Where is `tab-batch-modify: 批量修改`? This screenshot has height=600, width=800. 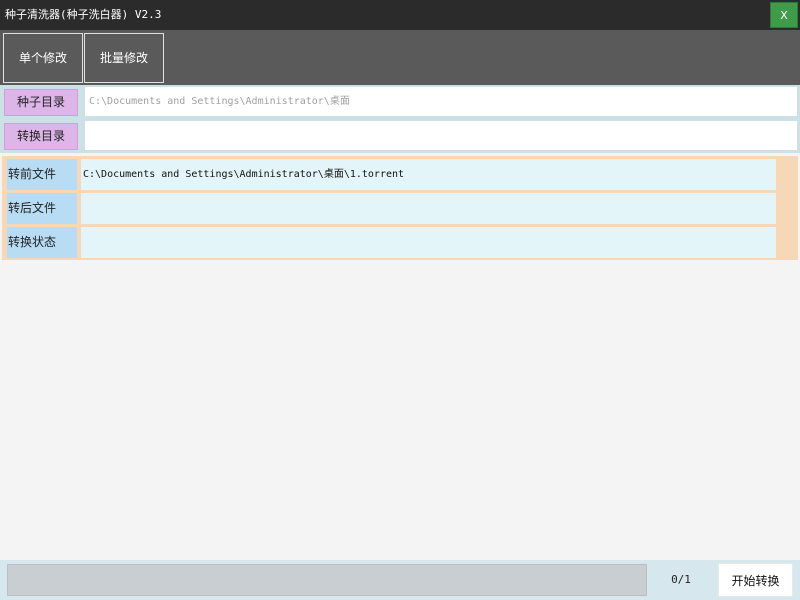
tab-batch-modify: 批量修改 is located at coordinates (124, 58).